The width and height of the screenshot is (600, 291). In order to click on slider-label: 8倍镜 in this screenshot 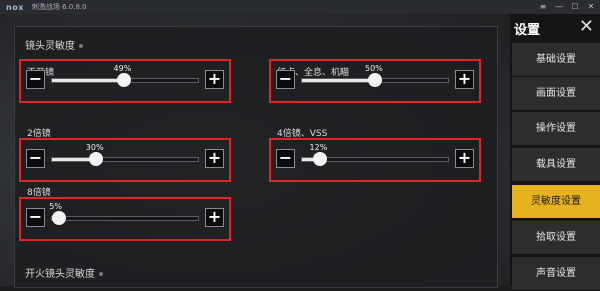, I will do `click(39, 193)`.